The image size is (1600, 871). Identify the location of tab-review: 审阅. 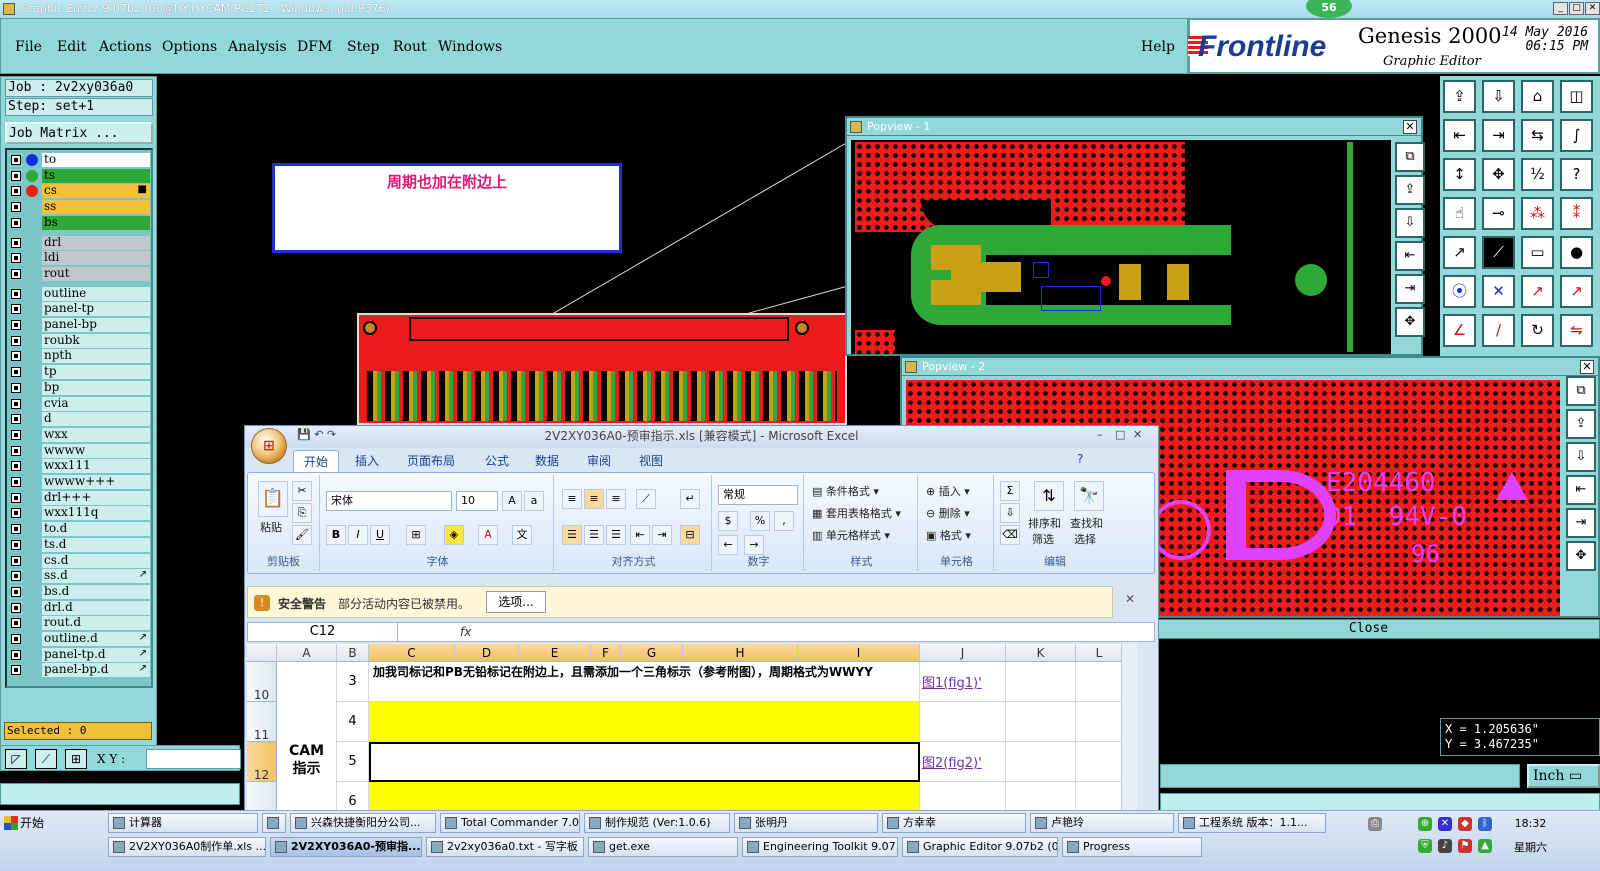
(599, 460).